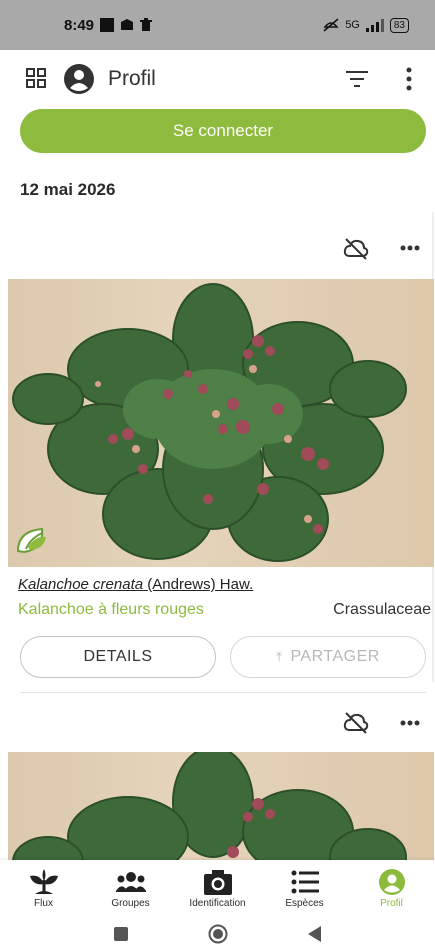  I want to click on back-icon, so click(314, 933).